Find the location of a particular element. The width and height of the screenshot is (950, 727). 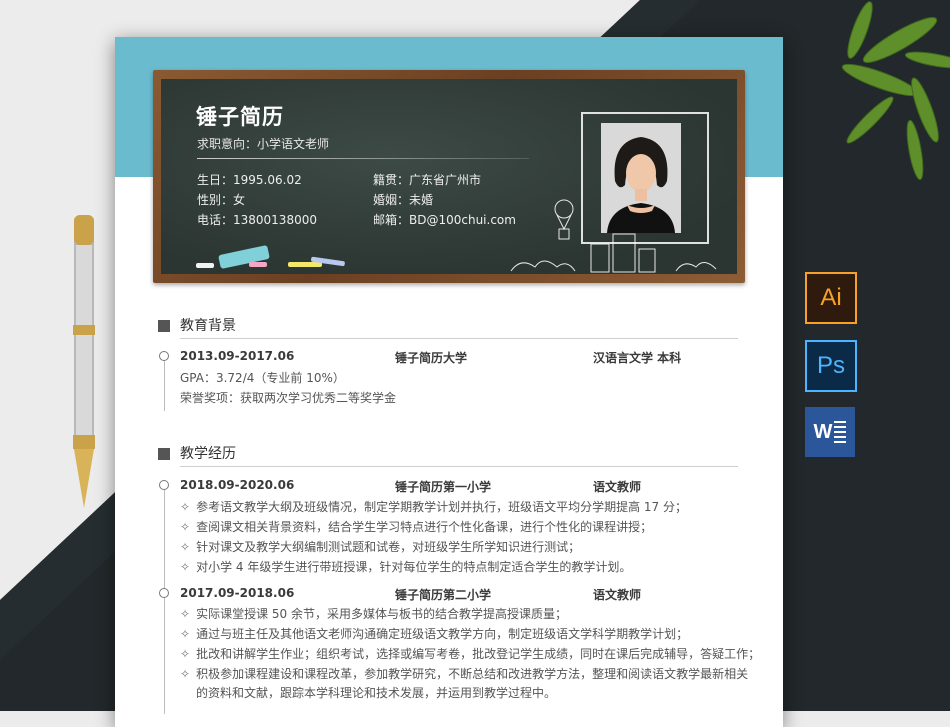

photo-frame is located at coordinates (645, 178).